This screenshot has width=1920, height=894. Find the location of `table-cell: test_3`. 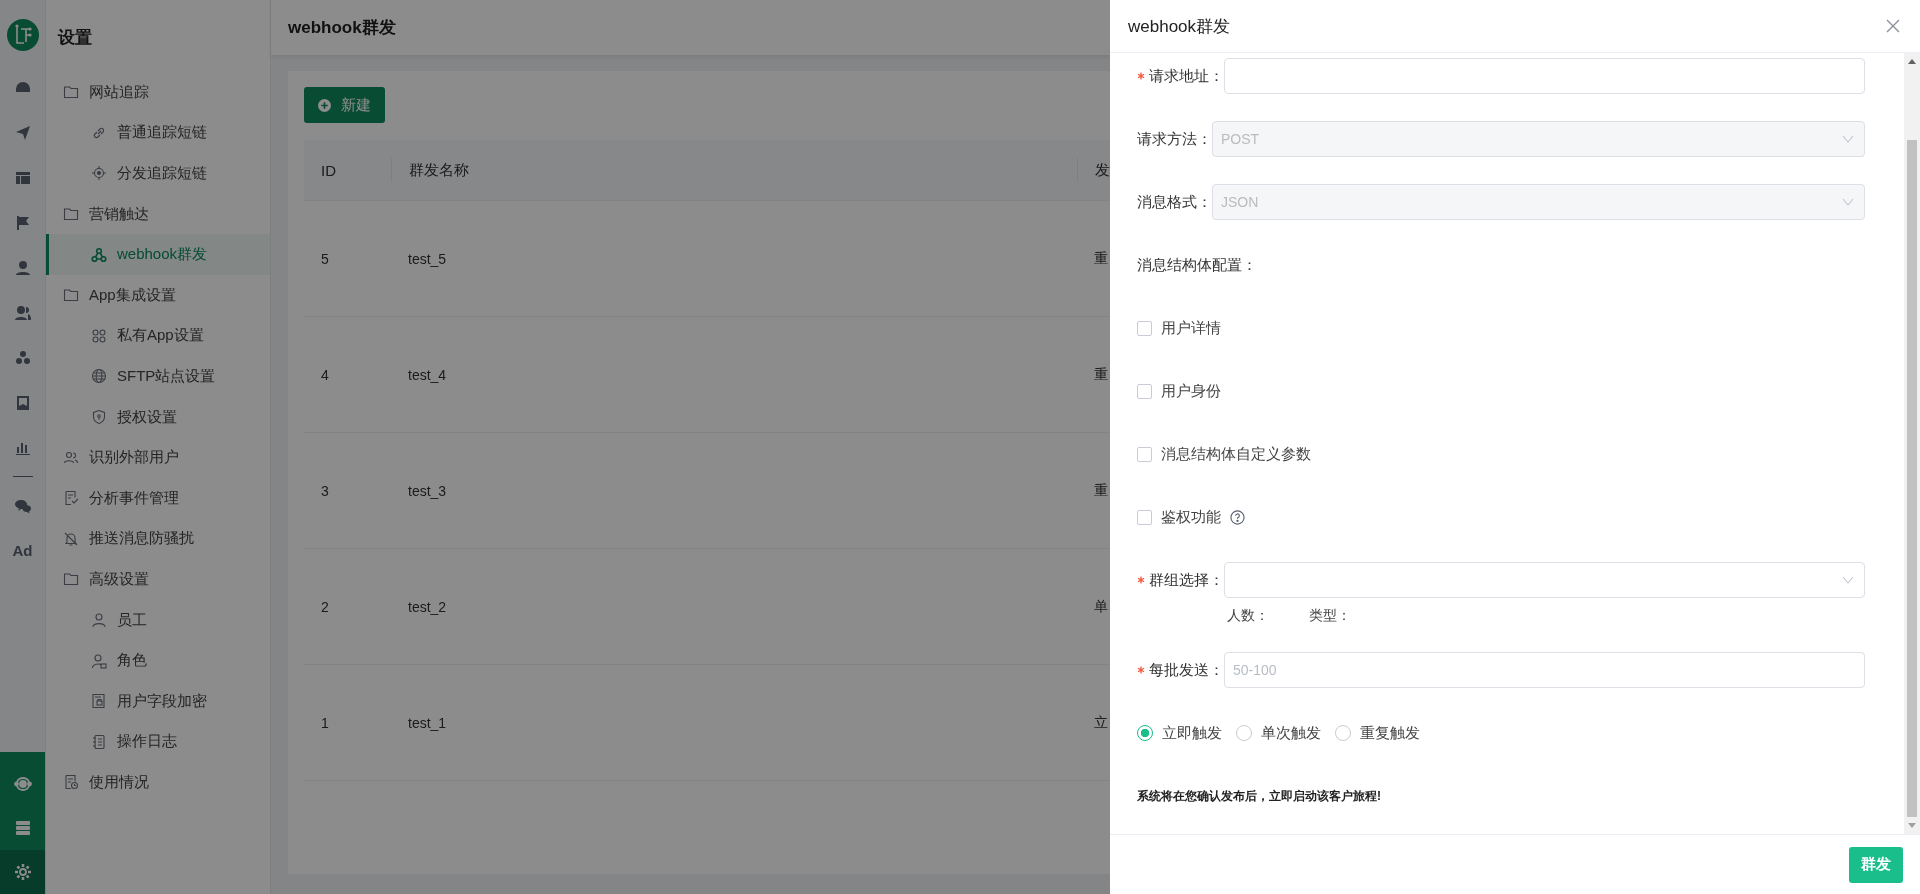

table-cell: test_3 is located at coordinates (427, 490).